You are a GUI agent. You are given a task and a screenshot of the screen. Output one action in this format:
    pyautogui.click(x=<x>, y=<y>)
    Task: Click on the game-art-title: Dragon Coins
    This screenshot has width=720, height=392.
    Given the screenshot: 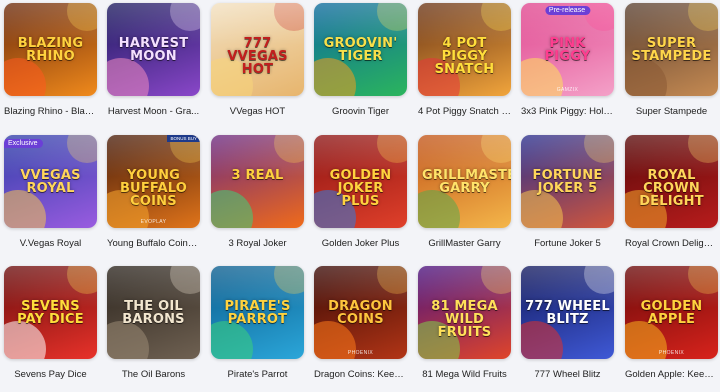 What is the action you would take?
    pyautogui.click(x=360, y=313)
    